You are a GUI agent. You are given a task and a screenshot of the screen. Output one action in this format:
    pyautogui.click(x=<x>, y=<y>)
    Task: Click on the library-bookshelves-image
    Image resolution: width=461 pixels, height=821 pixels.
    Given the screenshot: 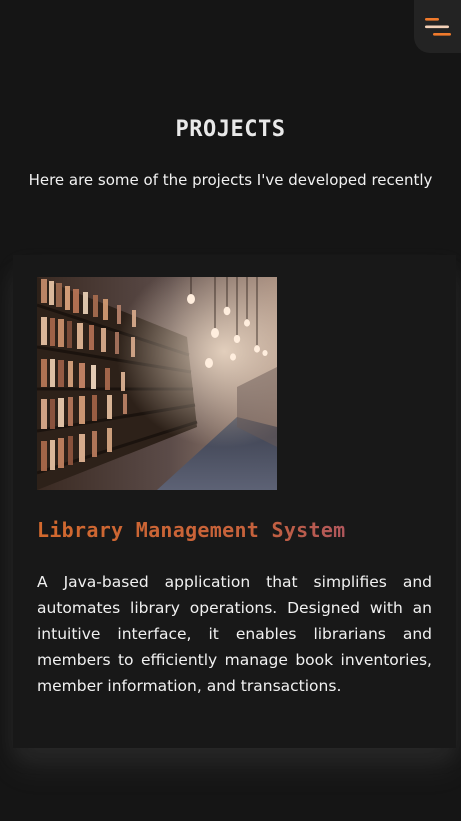 What is the action you would take?
    pyautogui.click(x=157, y=383)
    